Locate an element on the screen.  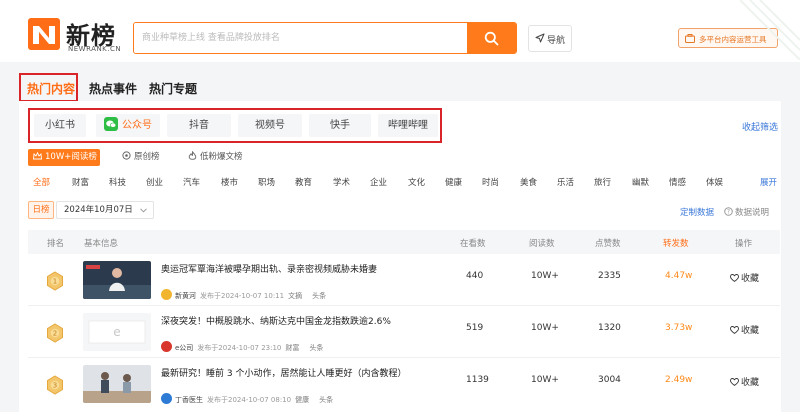
logo-subtitle: NEWRANK.CN is located at coordinates (95, 49).